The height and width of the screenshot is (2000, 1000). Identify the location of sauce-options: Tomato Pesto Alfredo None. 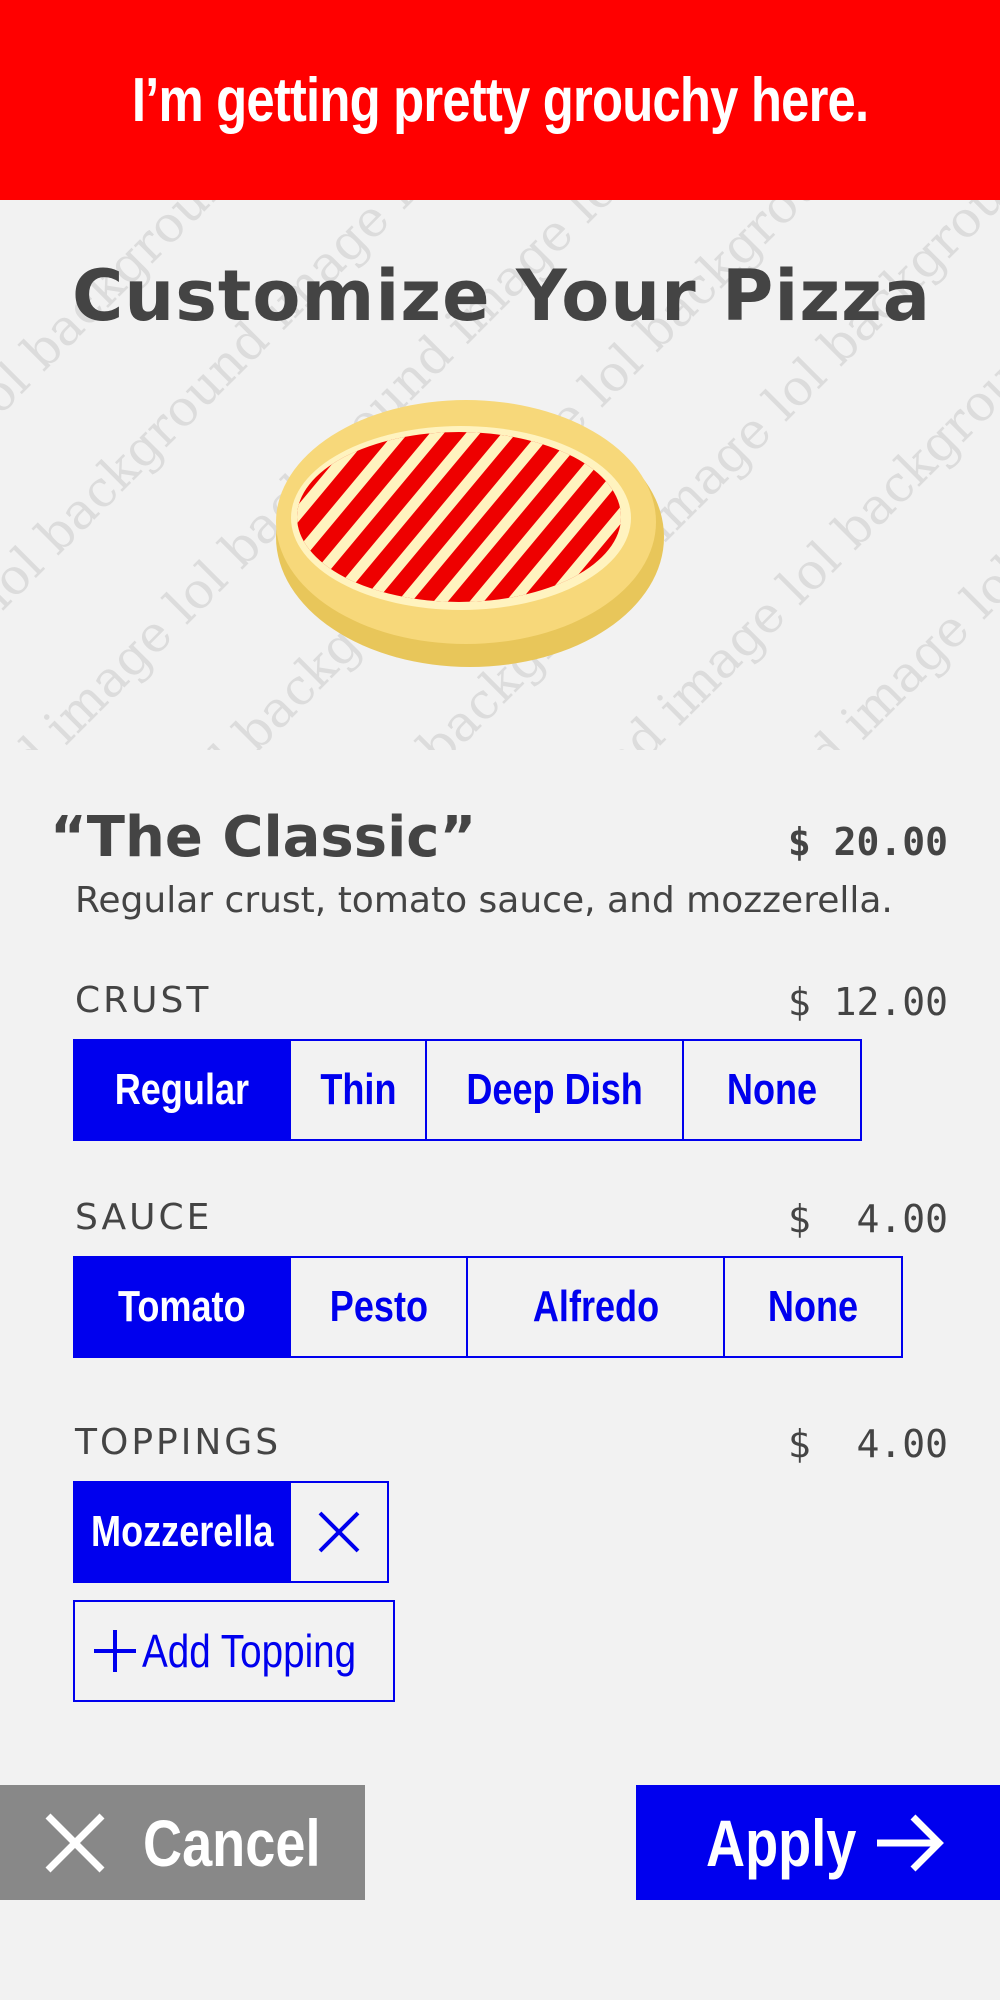
(488, 1307).